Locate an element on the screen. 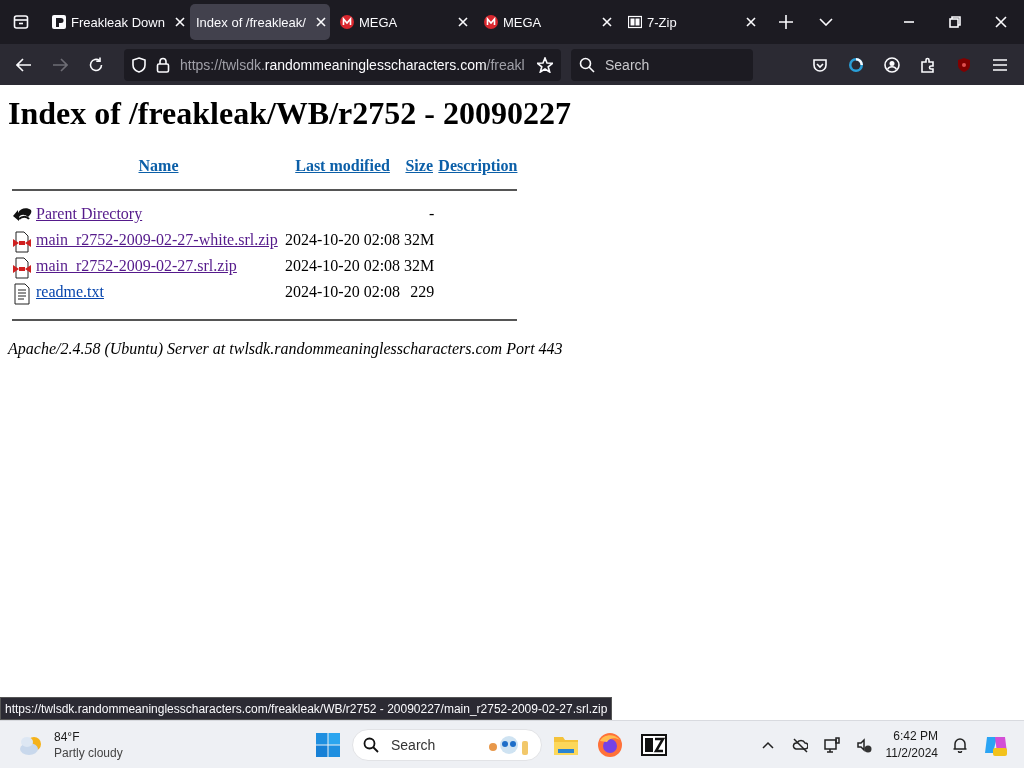 This screenshot has height=768, width=1024. star-icon is located at coordinates (545, 64).